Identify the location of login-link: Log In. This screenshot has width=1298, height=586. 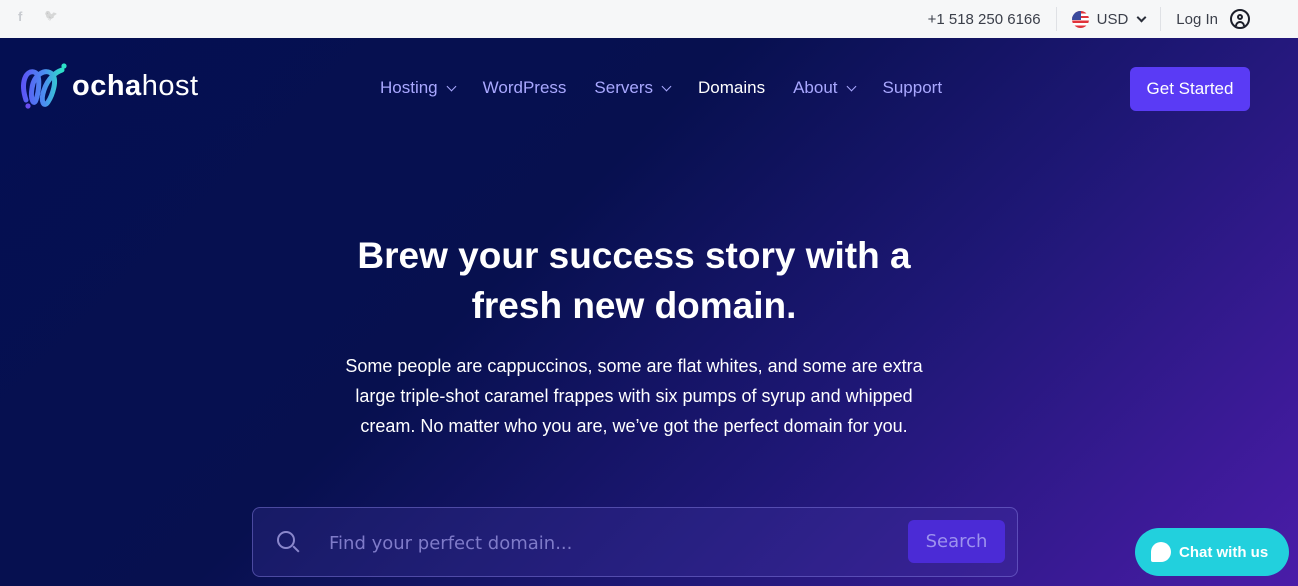
(1213, 19).